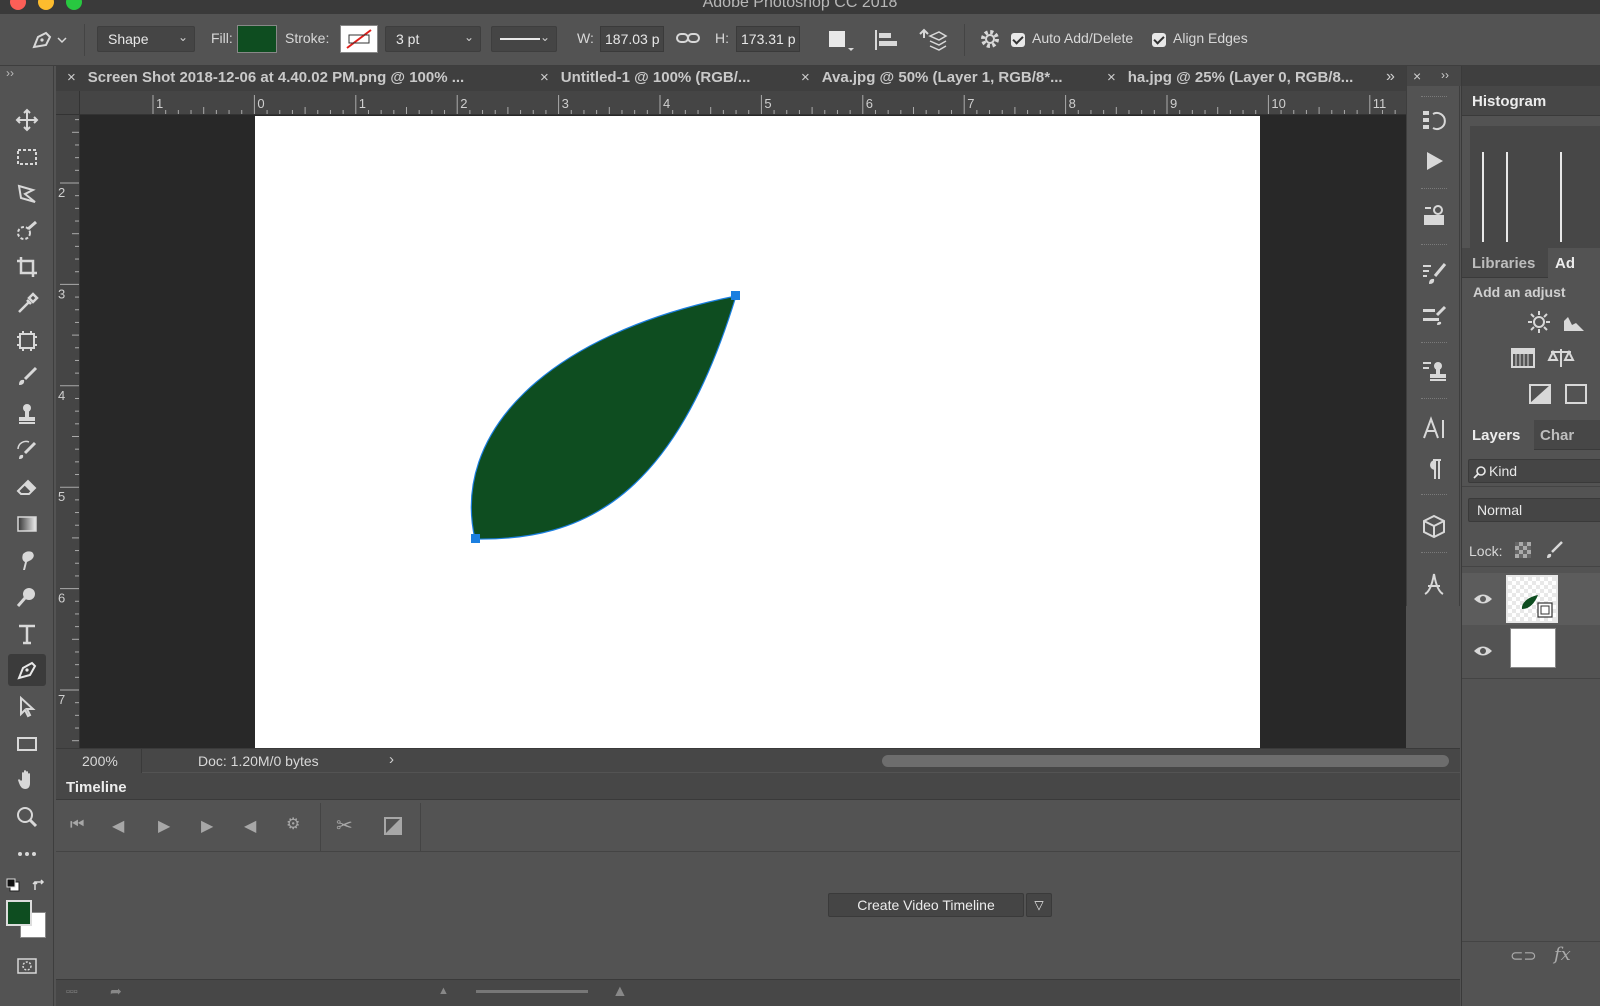 The width and height of the screenshot is (1600, 1006). Describe the element at coordinates (27, 597) in the screenshot. I see `dodge-tool` at that location.